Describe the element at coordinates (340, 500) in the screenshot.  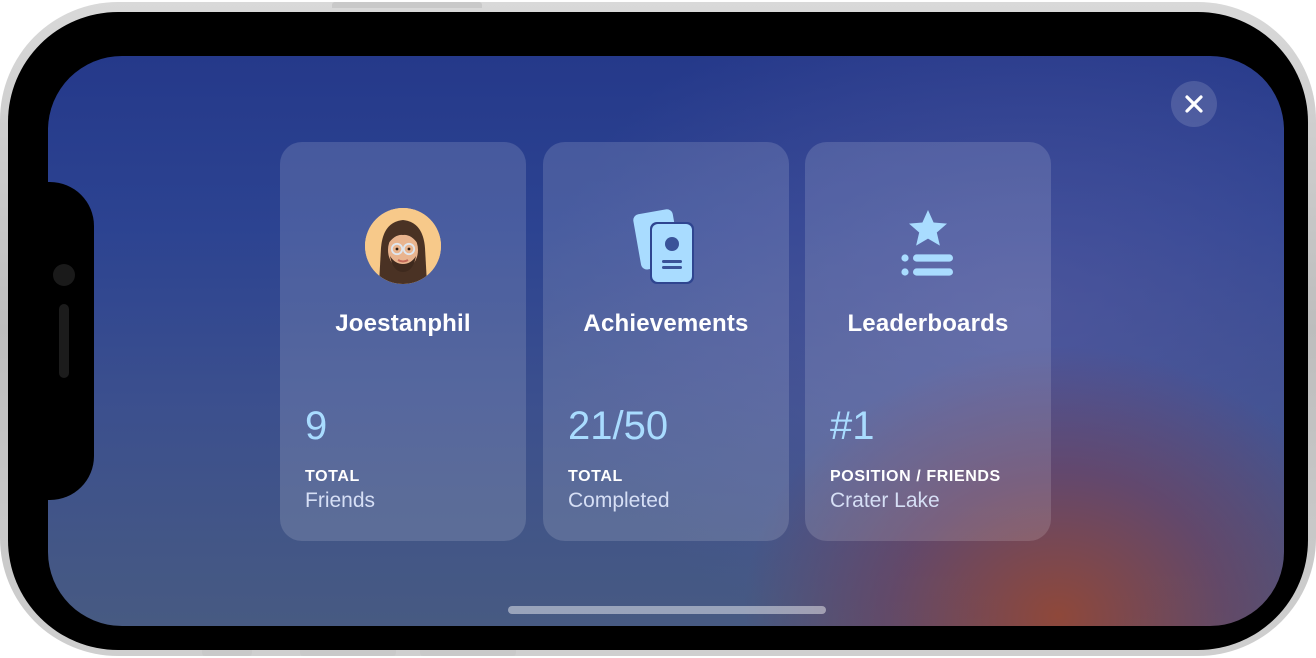
I see `stat-subtitle: Friends` at that location.